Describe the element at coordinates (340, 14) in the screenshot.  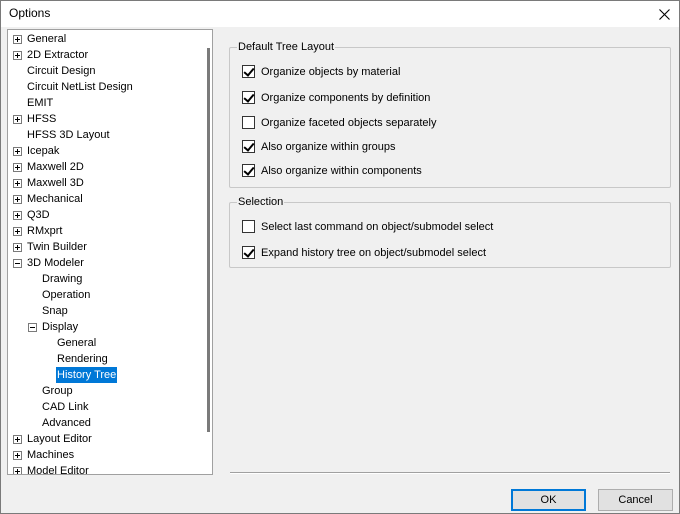
I see `title-bar: Options` at that location.